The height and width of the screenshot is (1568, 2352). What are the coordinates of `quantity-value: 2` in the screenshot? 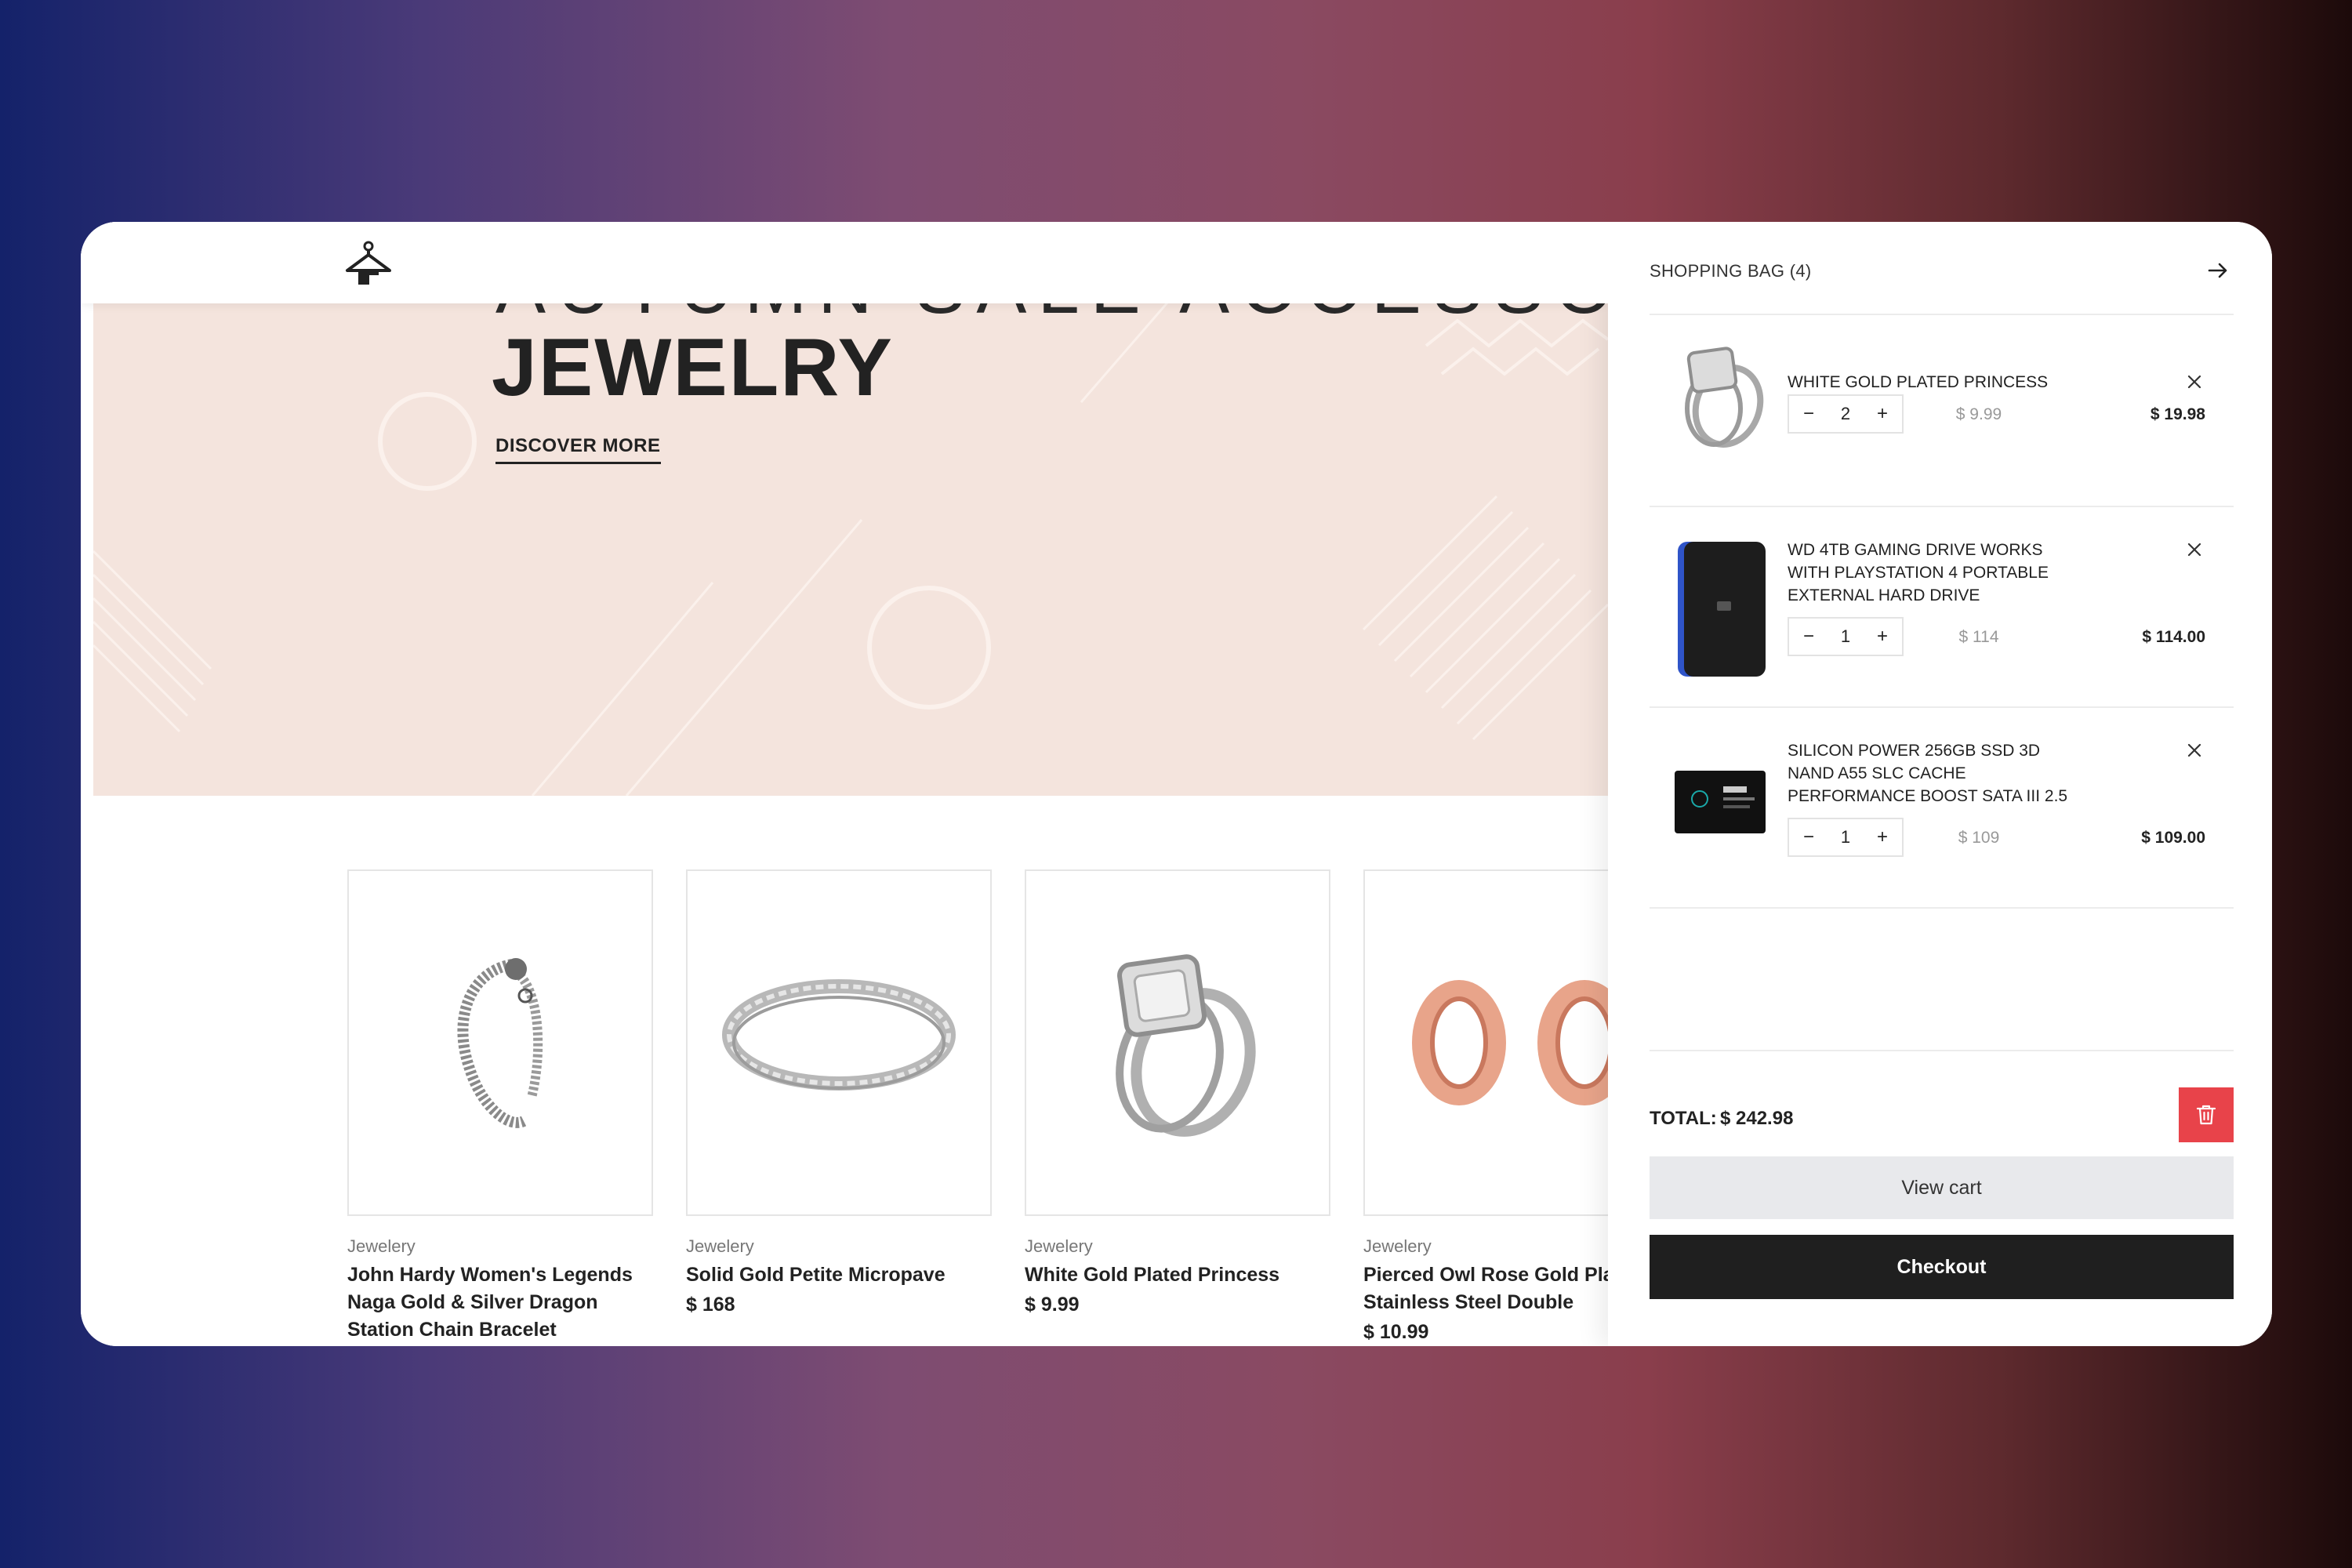 It's located at (1845, 413).